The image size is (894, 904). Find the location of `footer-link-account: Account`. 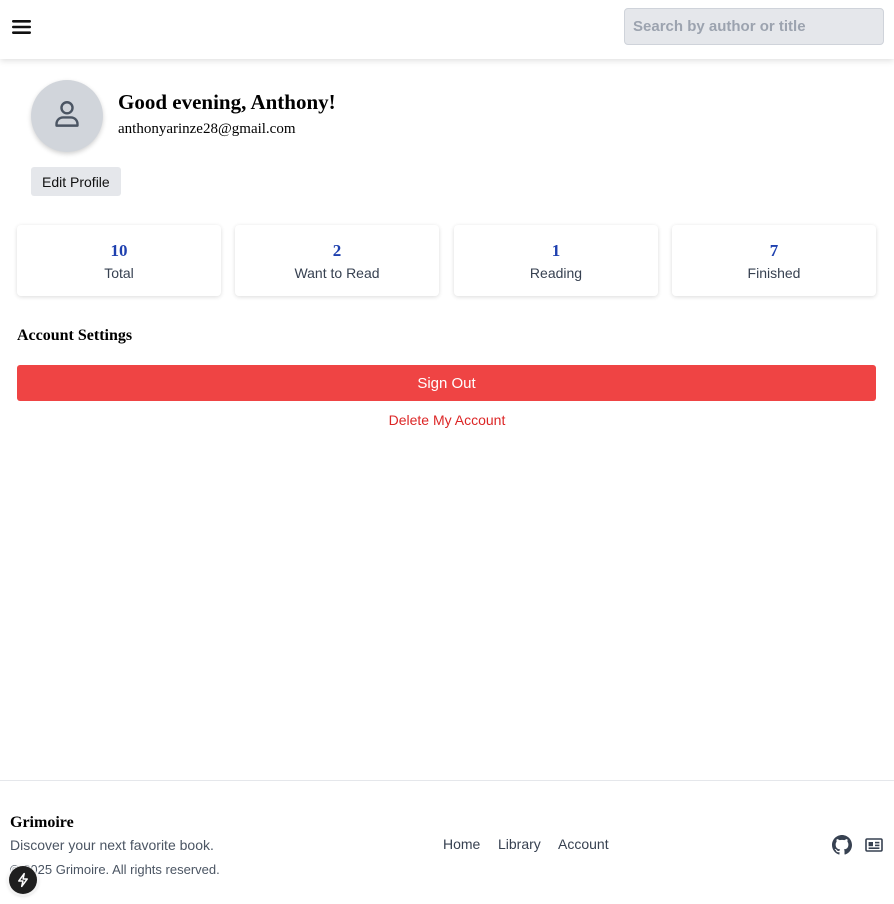

footer-link-account: Account is located at coordinates (583, 844).